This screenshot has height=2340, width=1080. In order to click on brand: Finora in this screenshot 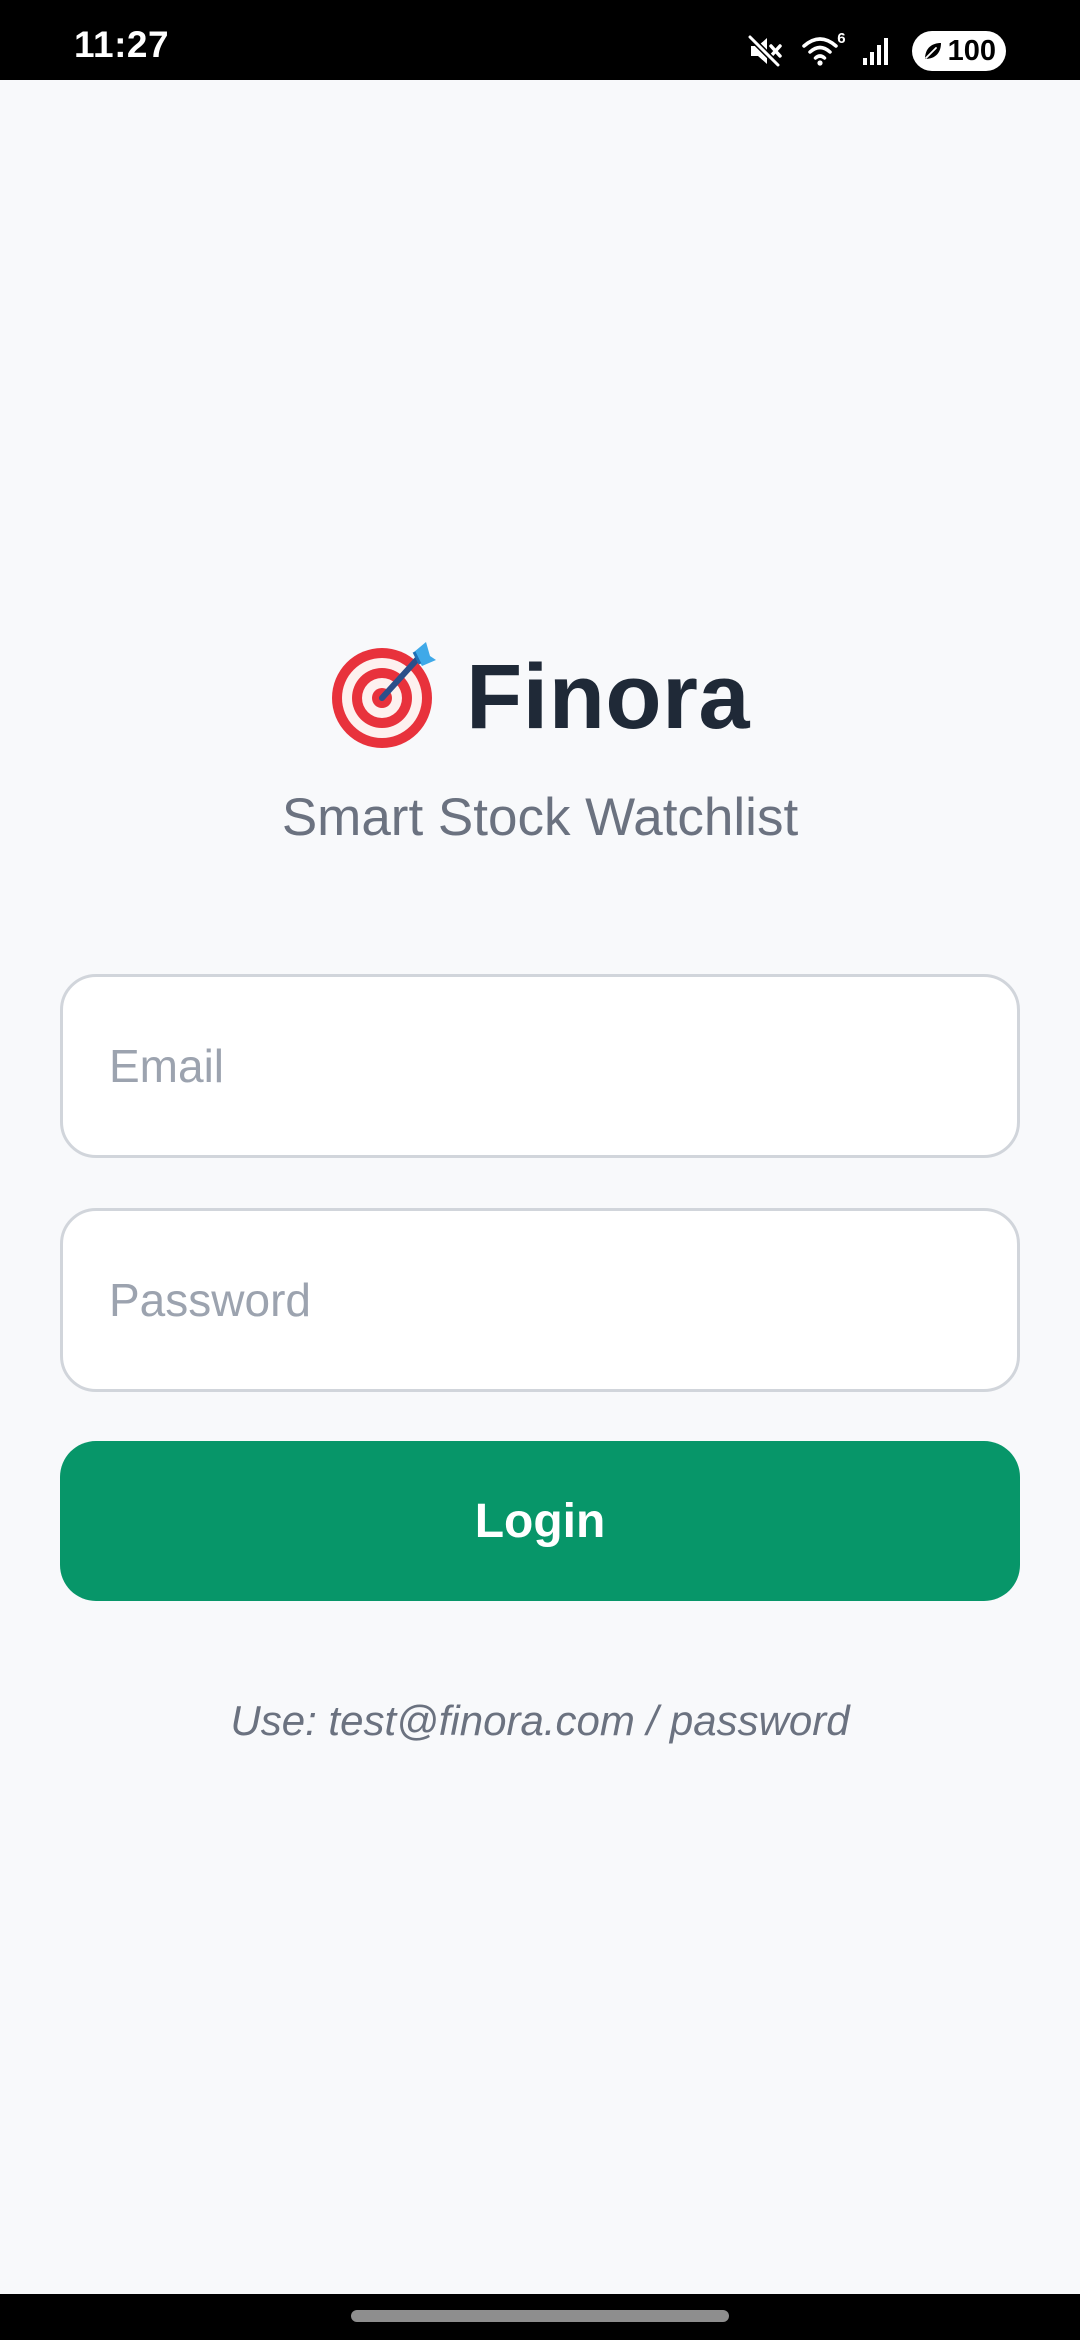, I will do `click(540, 697)`.